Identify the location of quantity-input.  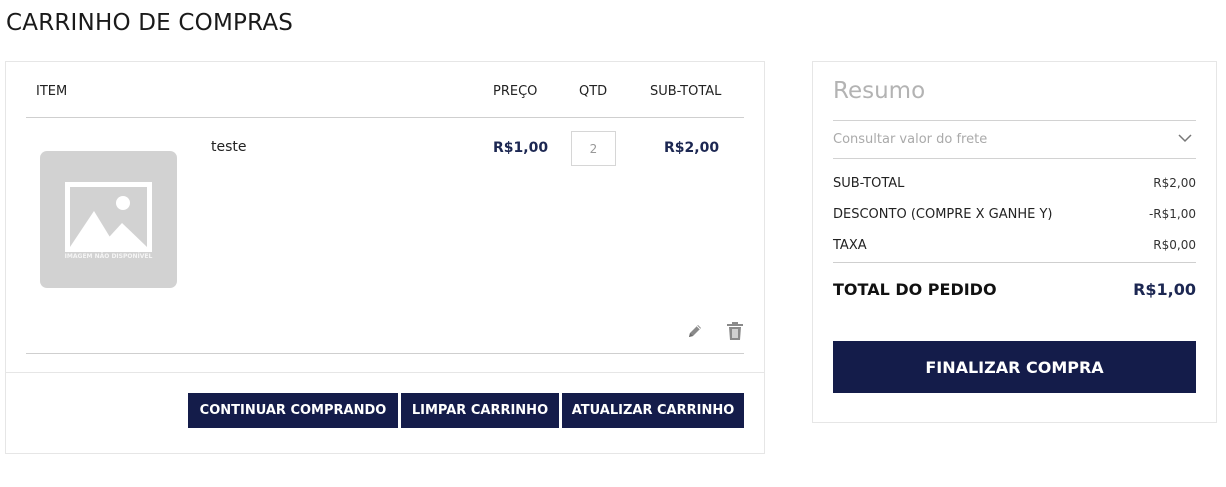
(593, 148).